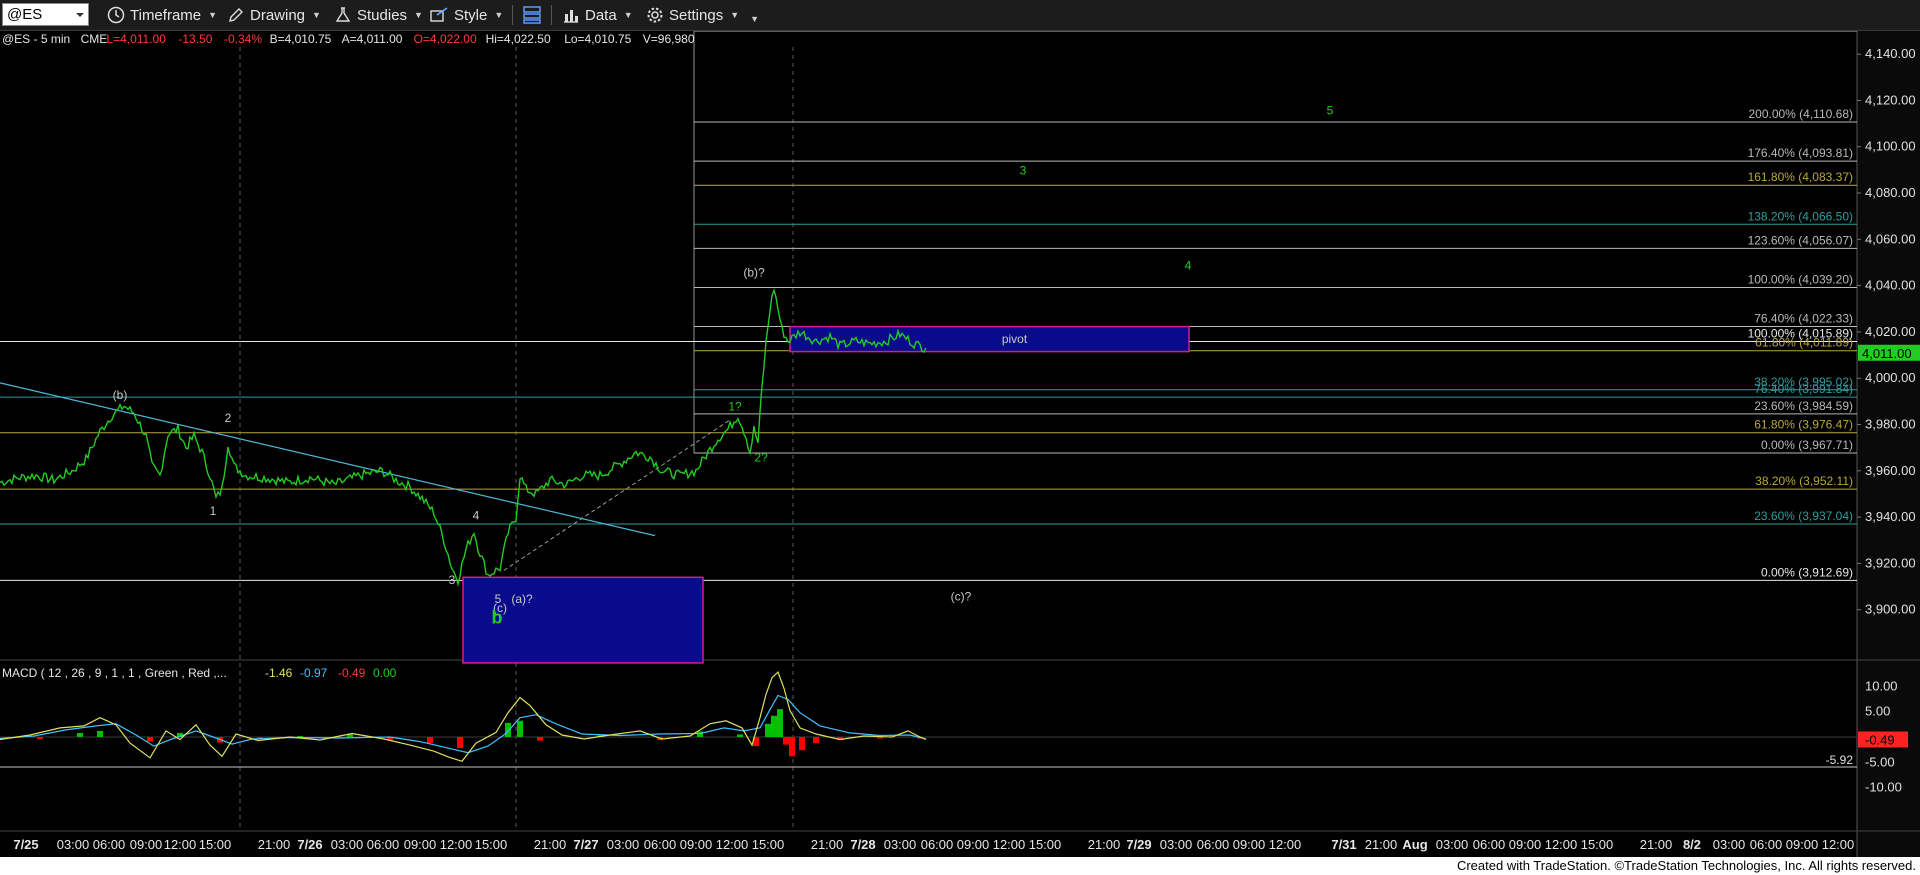 The image size is (1920, 875). Describe the element at coordinates (1800, 240) in the screenshot. I see `fib-a-level-label: 123.60% (4,056.07)` at that location.